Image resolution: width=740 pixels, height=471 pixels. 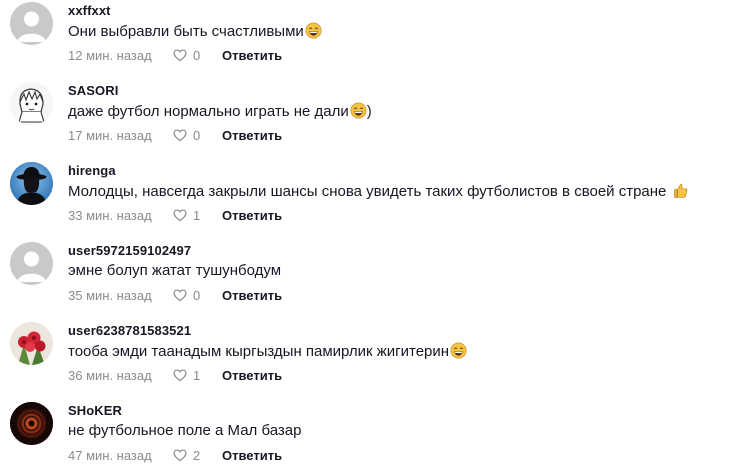 I want to click on comment-username: hirenga, so click(x=92, y=170).